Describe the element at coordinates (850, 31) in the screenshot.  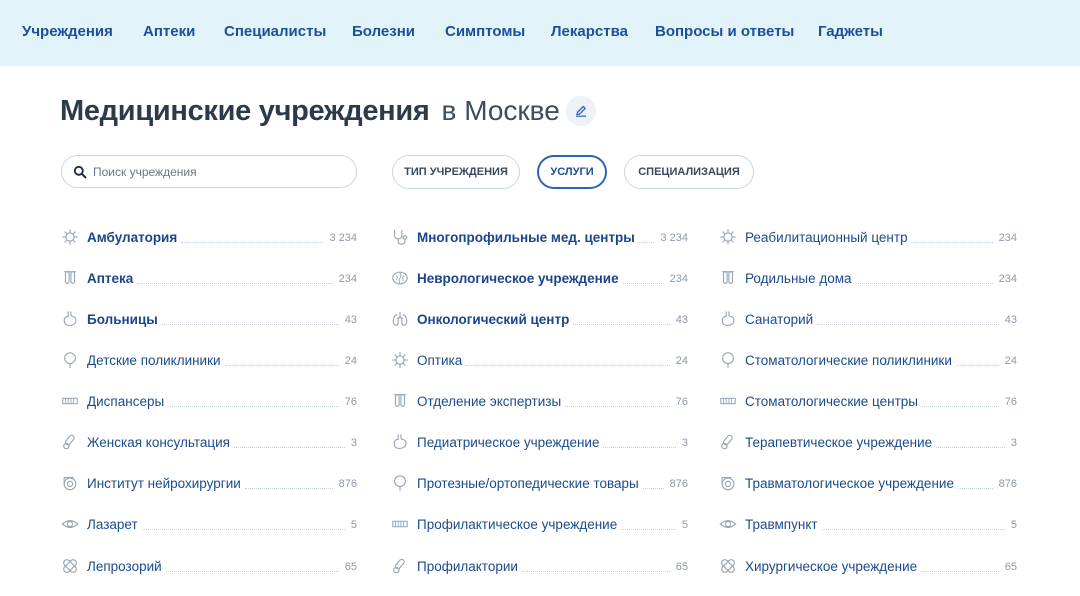
I see `nav-item-gadgets: Гаджеты` at that location.